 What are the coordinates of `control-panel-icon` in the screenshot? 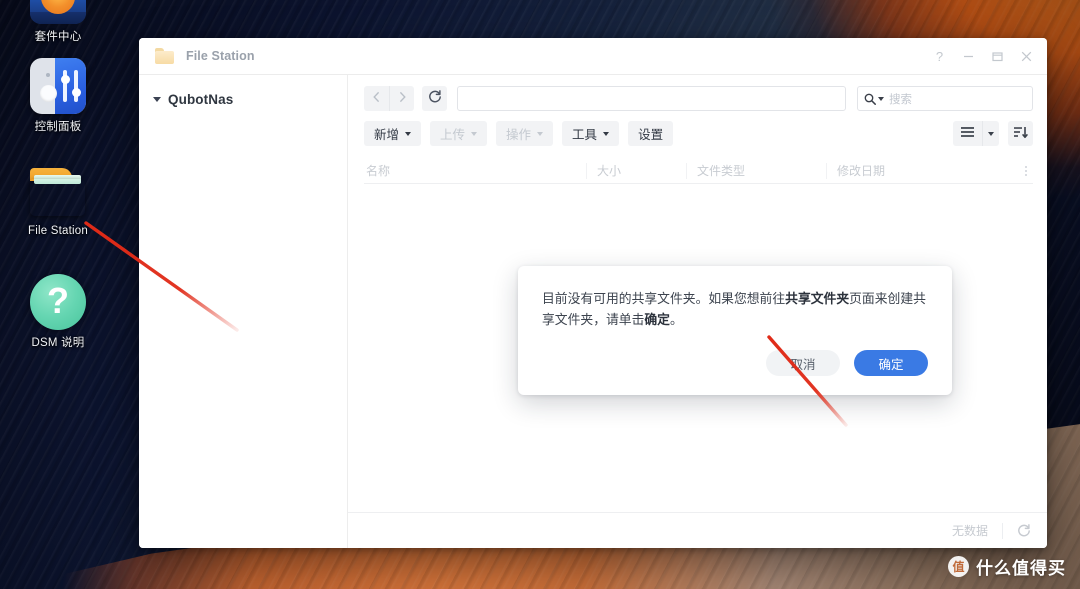 It's located at (58, 86).